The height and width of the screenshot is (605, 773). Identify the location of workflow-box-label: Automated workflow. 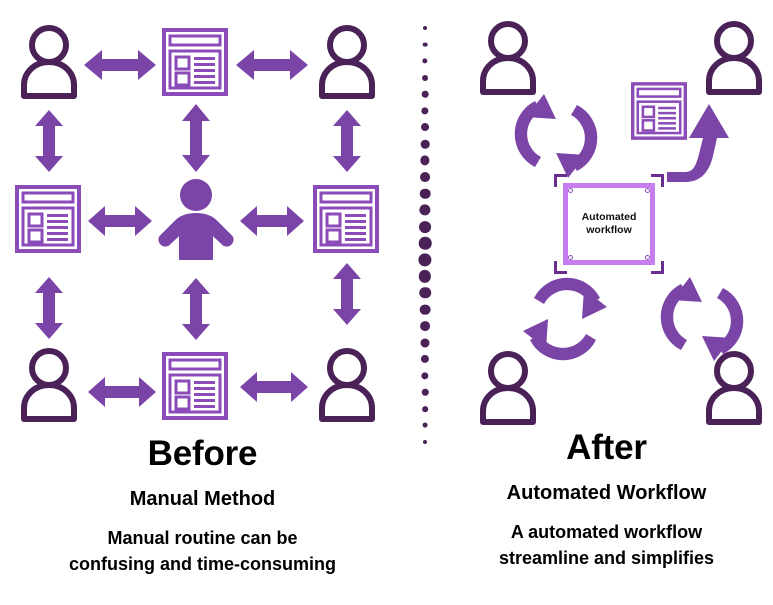
(609, 224).